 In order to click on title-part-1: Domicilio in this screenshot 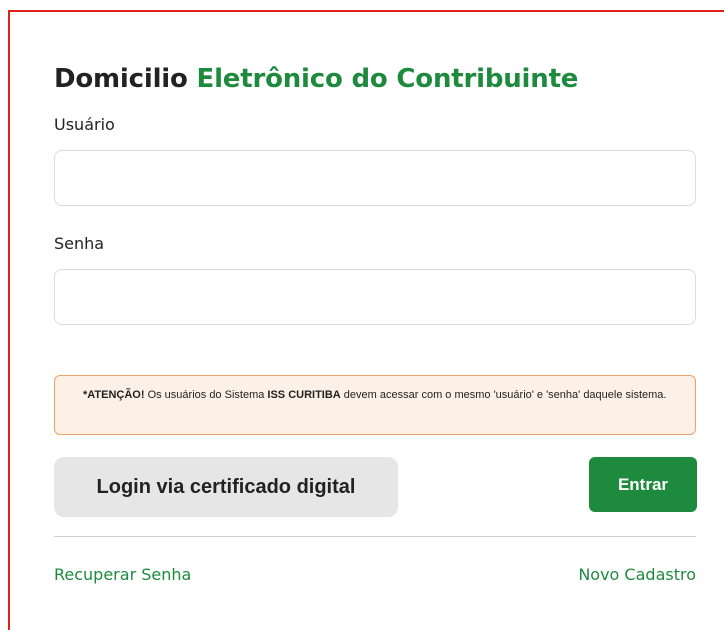, I will do `click(125, 79)`.